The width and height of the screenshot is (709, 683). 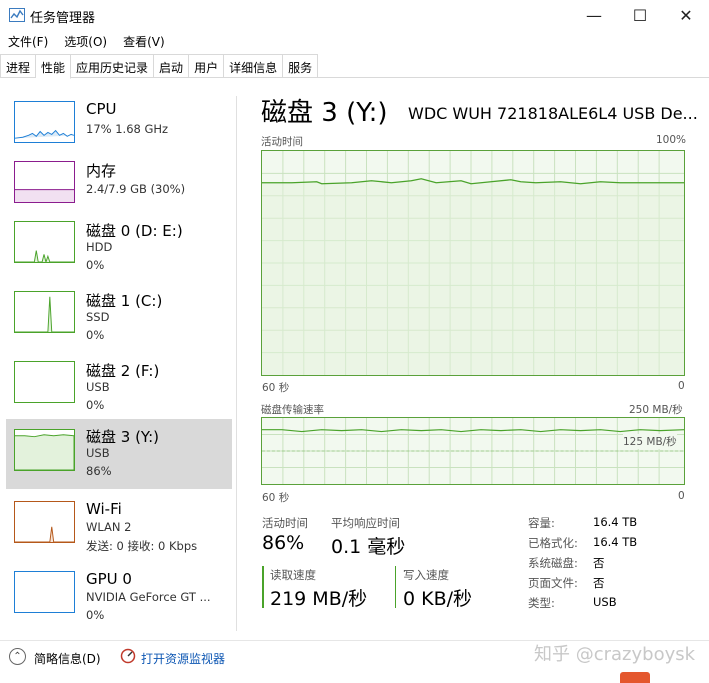 I want to click on menu-file: 文件(F), so click(x=28, y=41).